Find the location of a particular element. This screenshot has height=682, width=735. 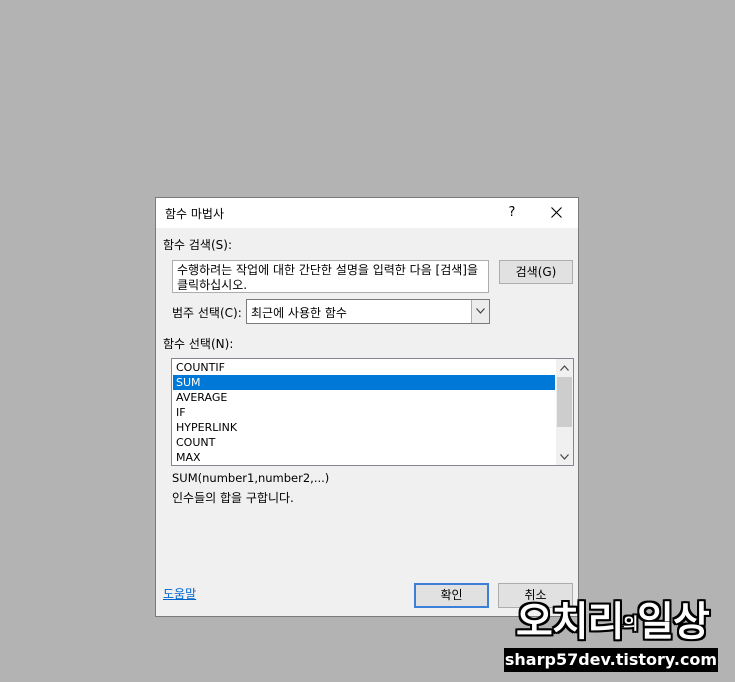

list-item: HYPERLINK is located at coordinates (364, 427).